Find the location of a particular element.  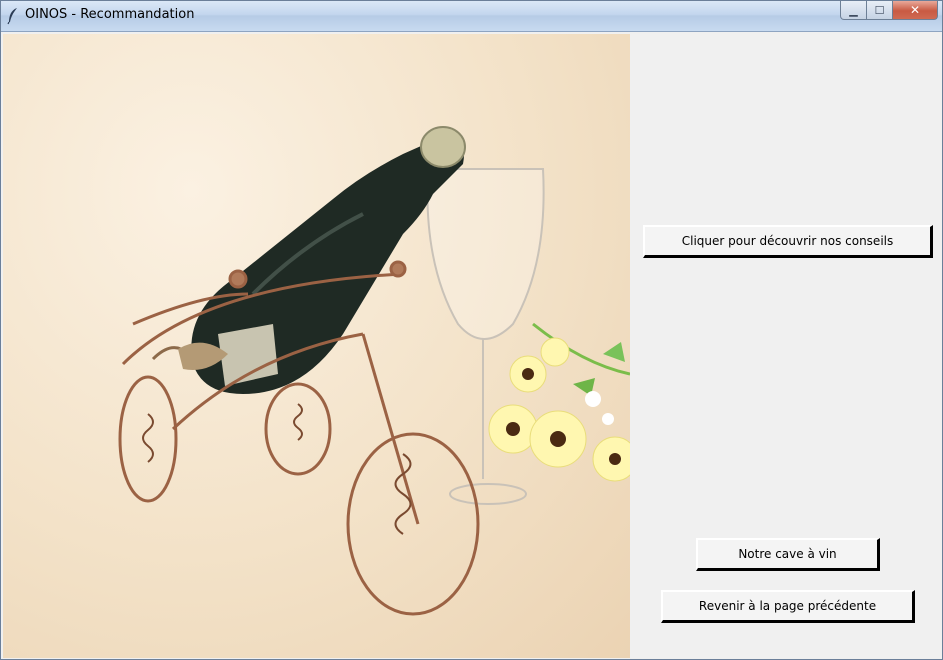

discover-advice-button: Cliquer pour découvrir nos conseils is located at coordinates (788, 241).